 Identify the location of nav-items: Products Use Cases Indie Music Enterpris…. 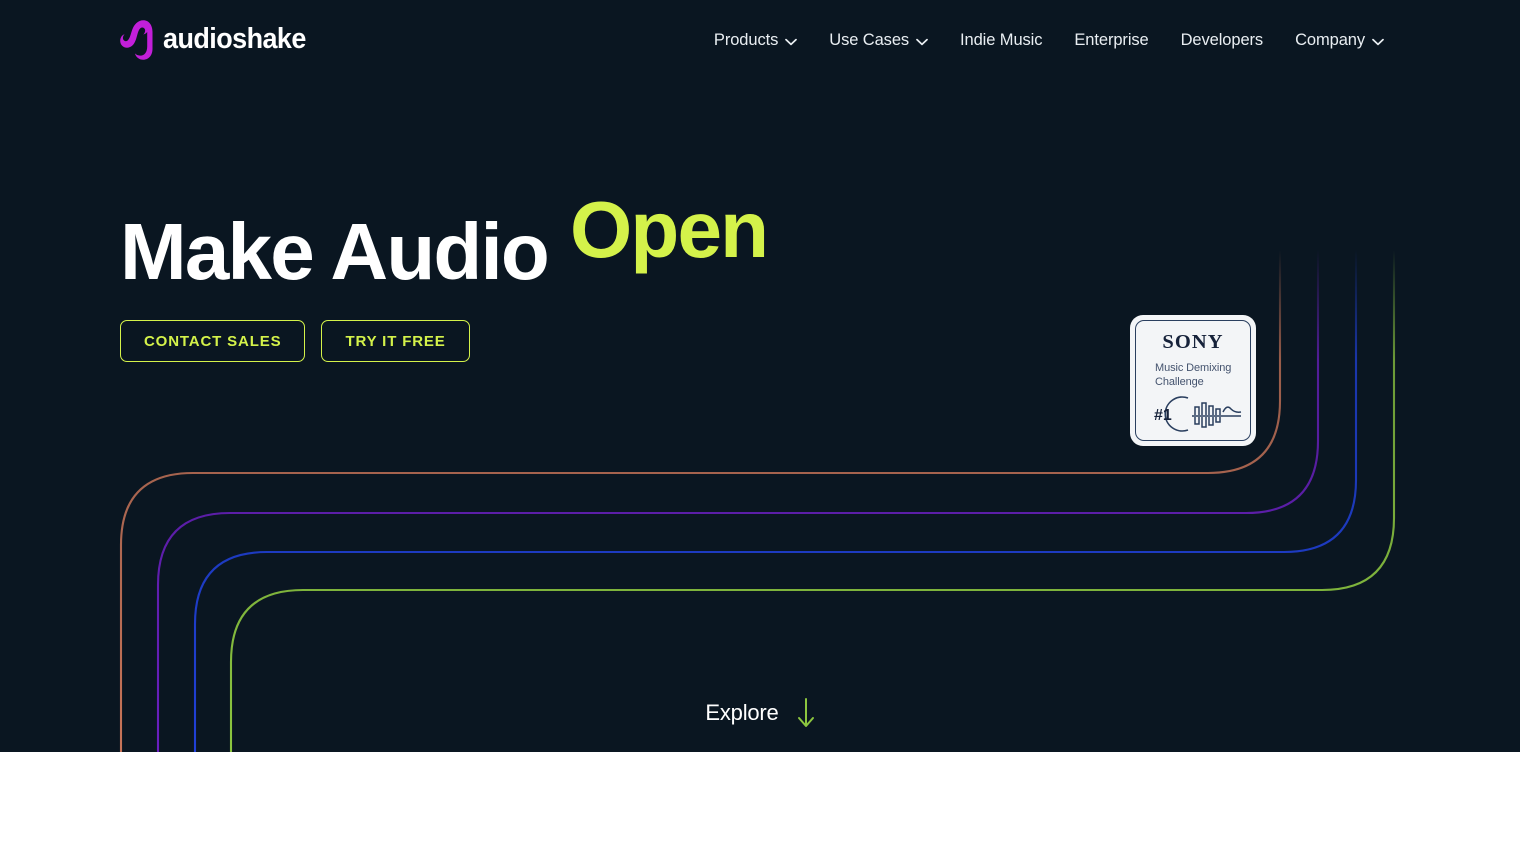
(1049, 40).